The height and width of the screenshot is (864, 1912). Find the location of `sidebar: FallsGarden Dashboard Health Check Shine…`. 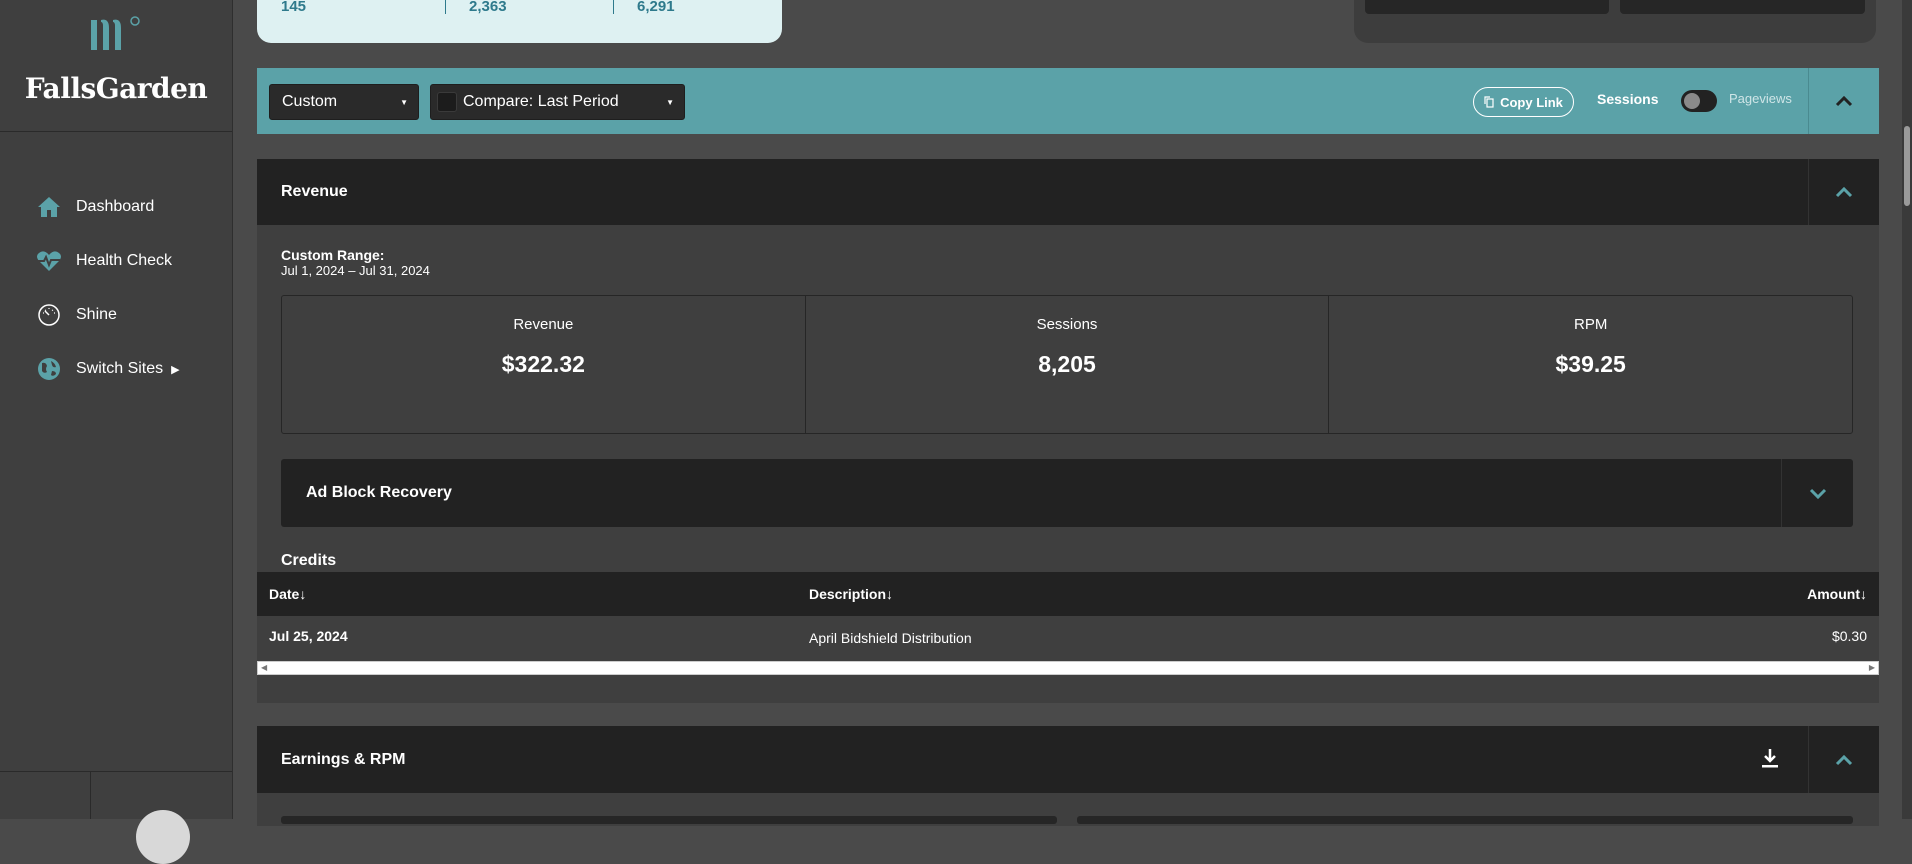

sidebar: FallsGarden Dashboard Health Check Shine… is located at coordinates (116, 432).